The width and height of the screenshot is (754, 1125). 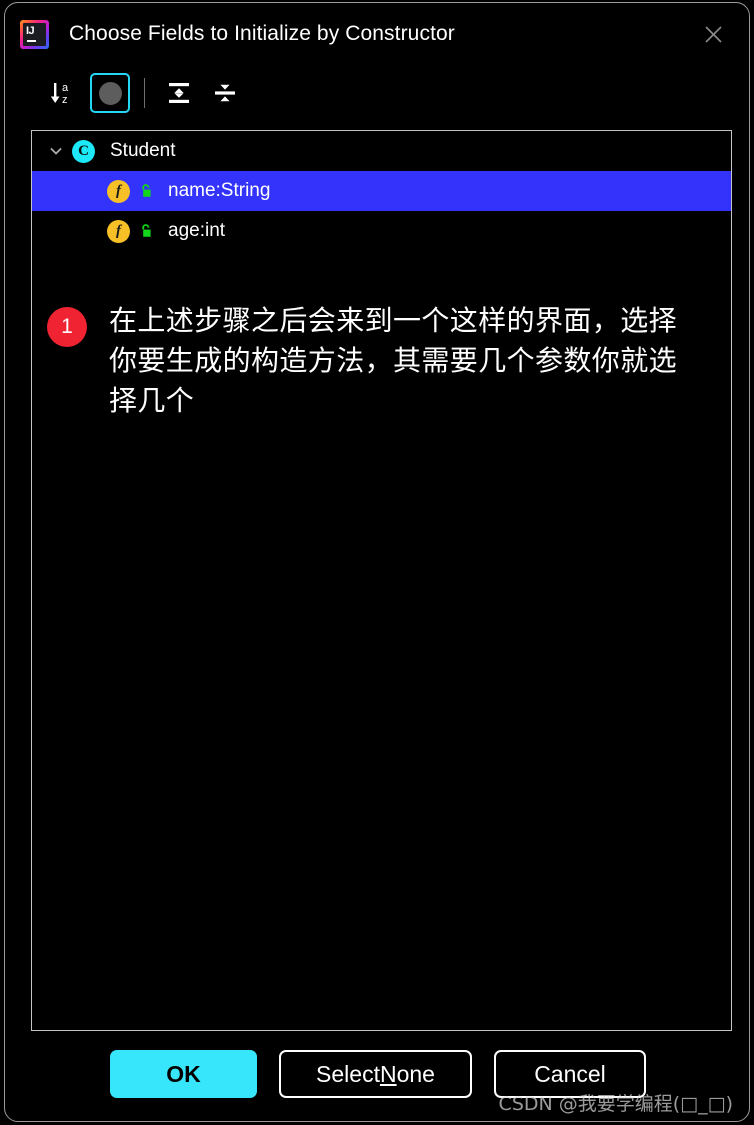 I want to click on annotation-badge: 1, so click(x=67, y=327).